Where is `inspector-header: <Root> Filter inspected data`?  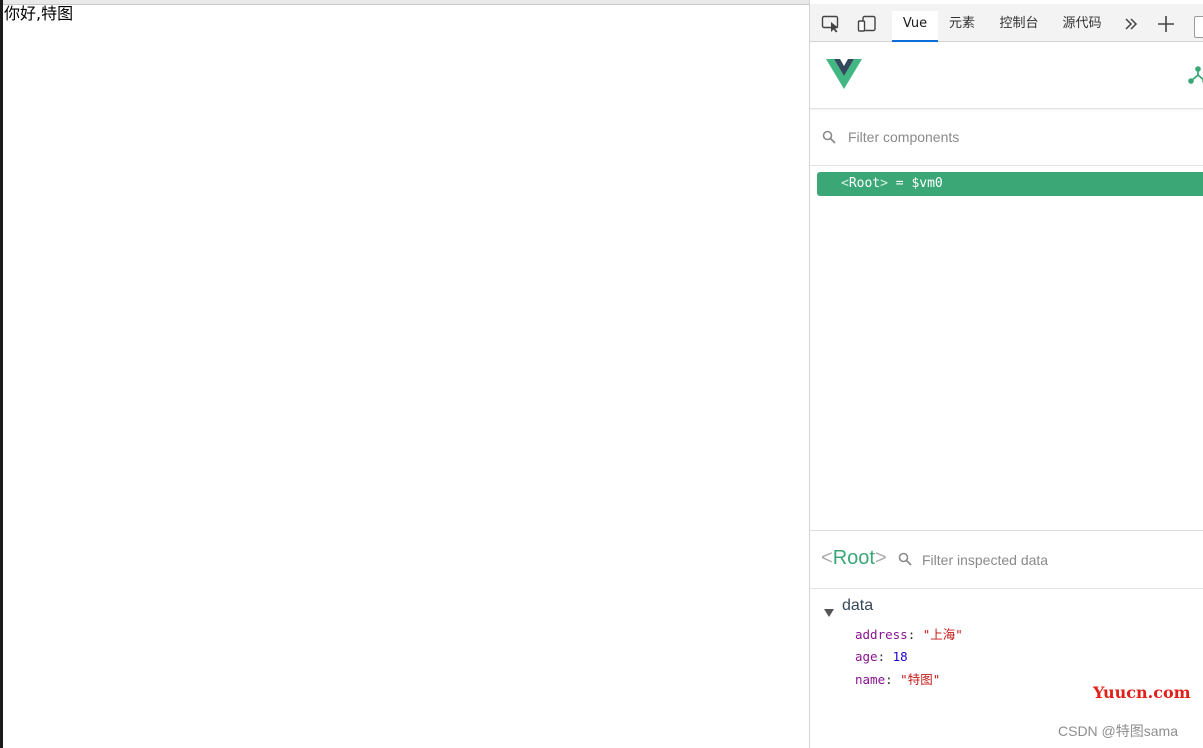 inspector-header: <Root> Filter inspected data is located at coordinates (1006, 560).